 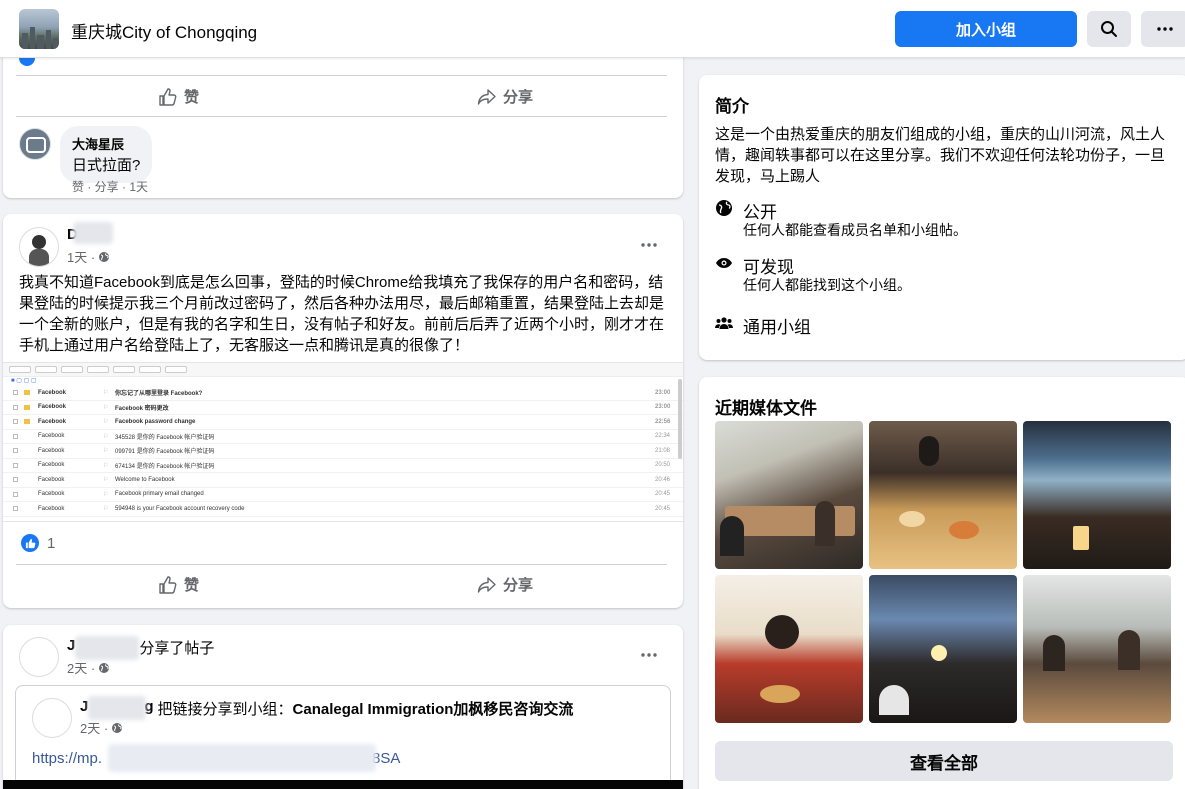 I want to click on visibility-description: 任何人都能找到这个小组。, so click(x=827, y=285).